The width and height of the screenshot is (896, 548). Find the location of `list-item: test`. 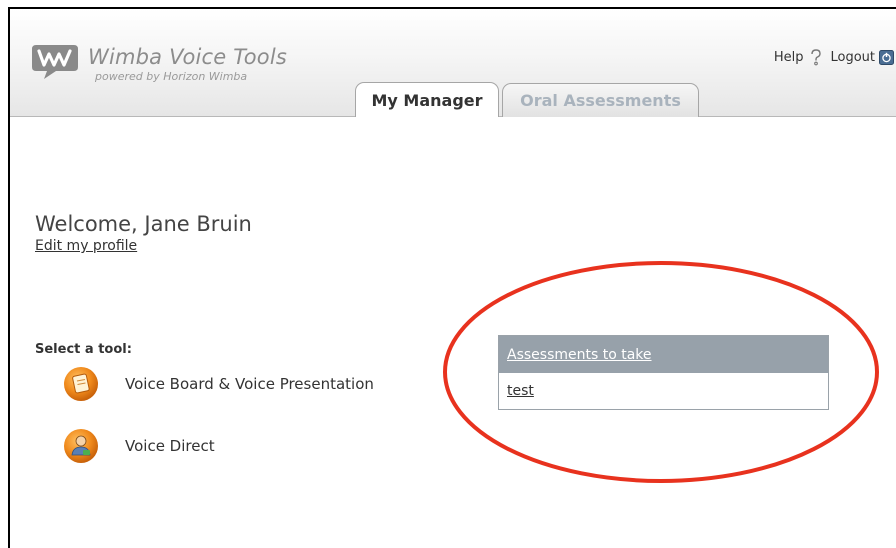

list-item: test is located at coordinates (663, 391).